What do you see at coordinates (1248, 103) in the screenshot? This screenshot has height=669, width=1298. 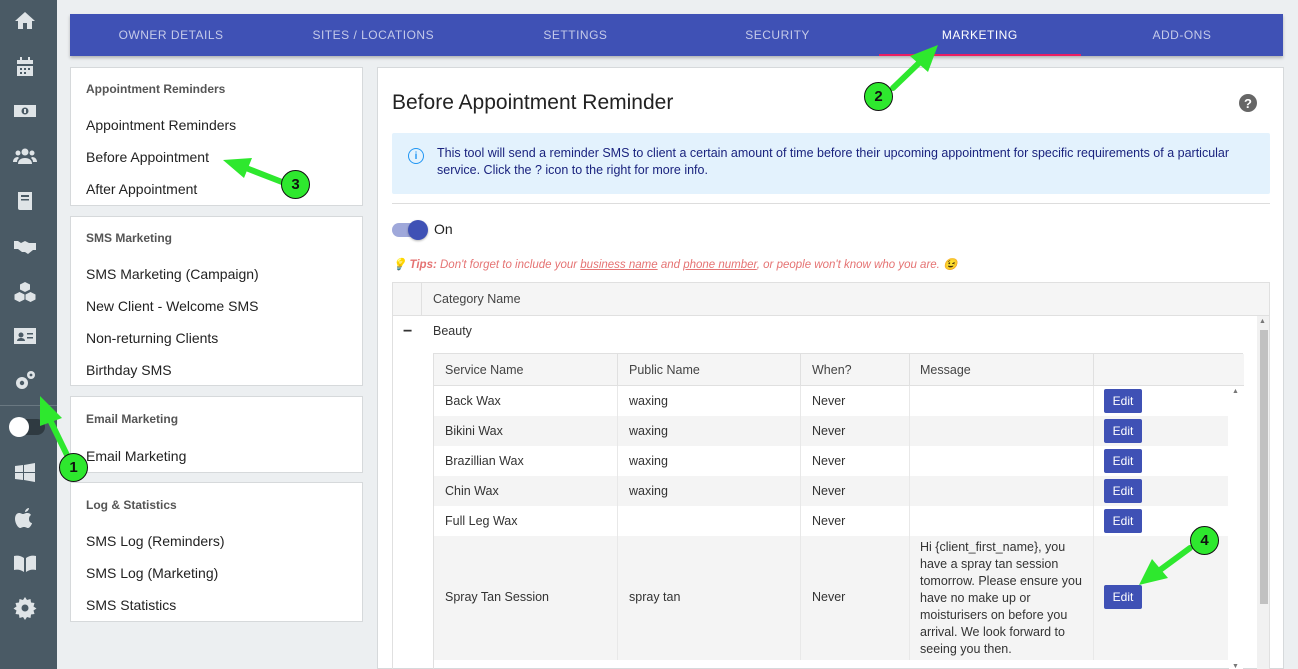 I see `help-icon: ?` at bounding box center [1248, 103].